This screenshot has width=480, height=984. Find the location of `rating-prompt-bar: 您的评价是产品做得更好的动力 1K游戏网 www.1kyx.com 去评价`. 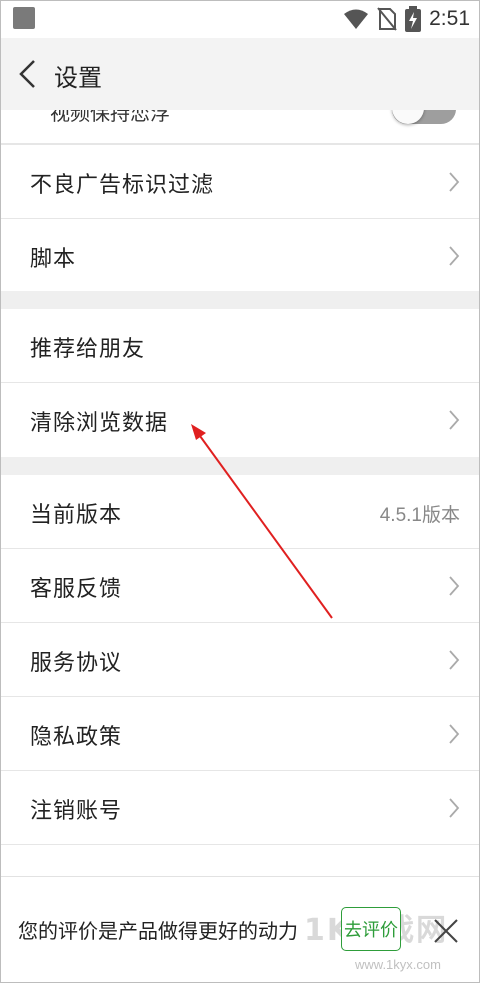

rating-prompt-bar: 您的评价是产品做得更好的动力 1K游戏网 www.1kyx.com 去评价 is located at coordinates (240, 930).